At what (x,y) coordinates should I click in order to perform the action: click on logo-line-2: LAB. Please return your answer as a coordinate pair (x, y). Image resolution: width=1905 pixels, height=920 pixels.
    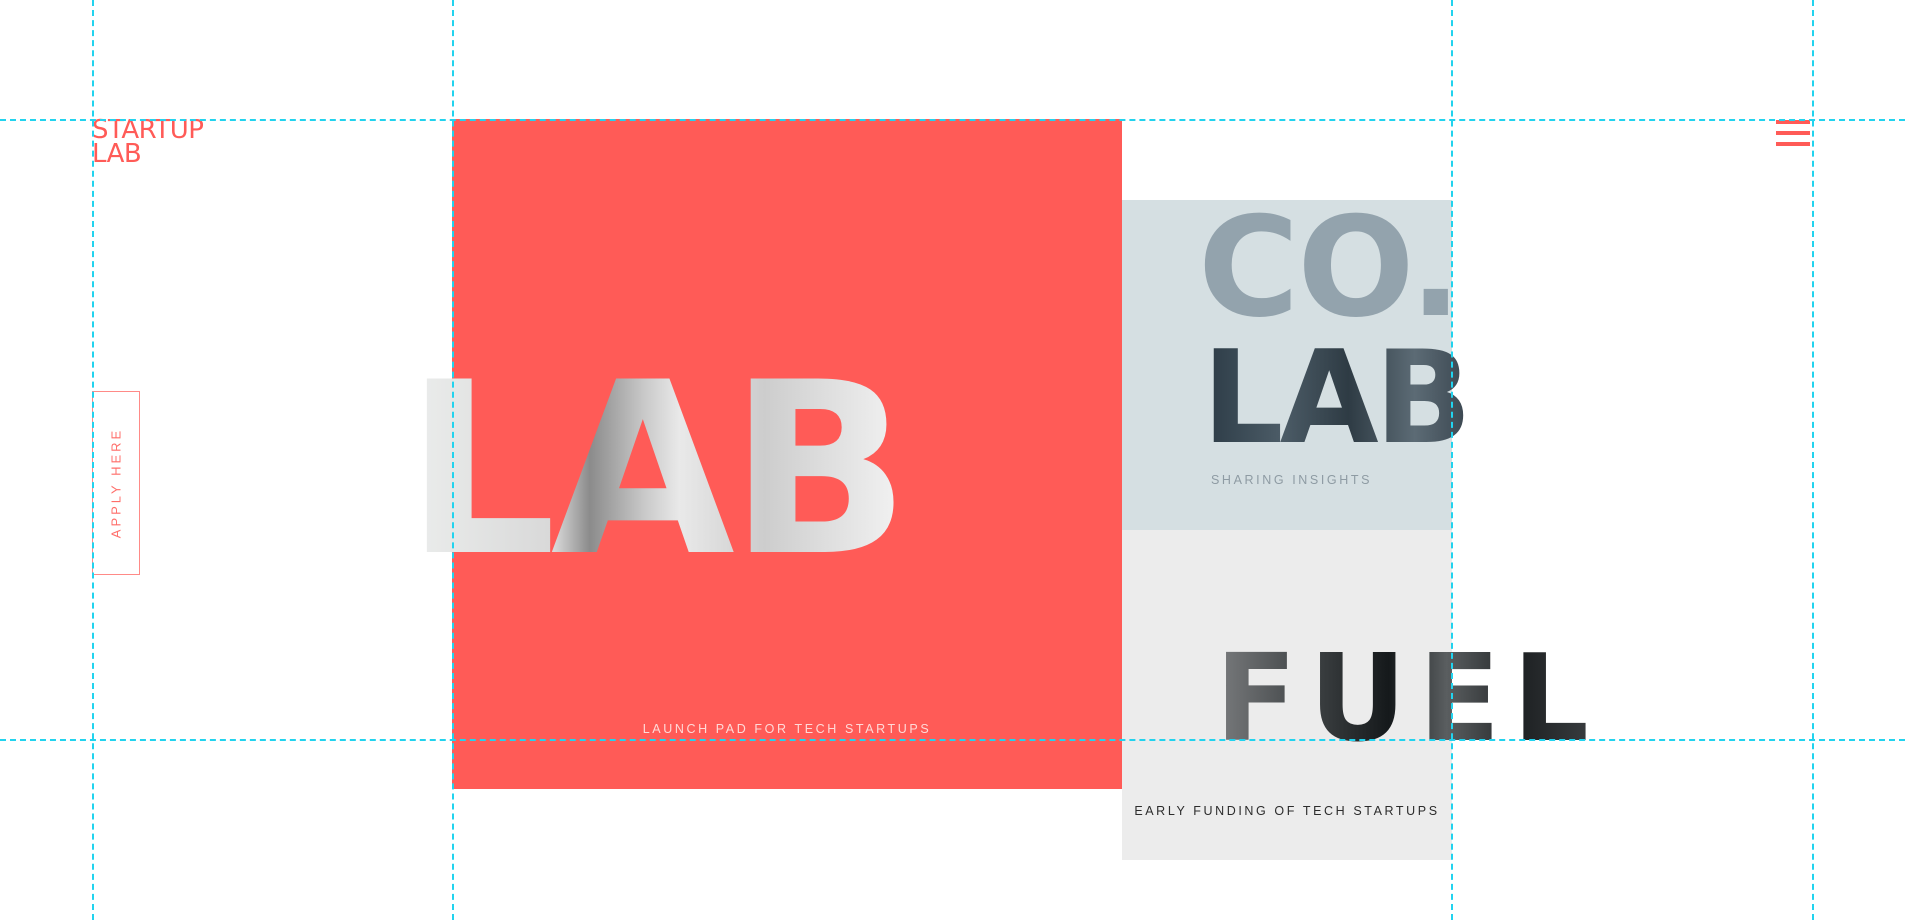
    Looking at the image, I should click on (117, 154).